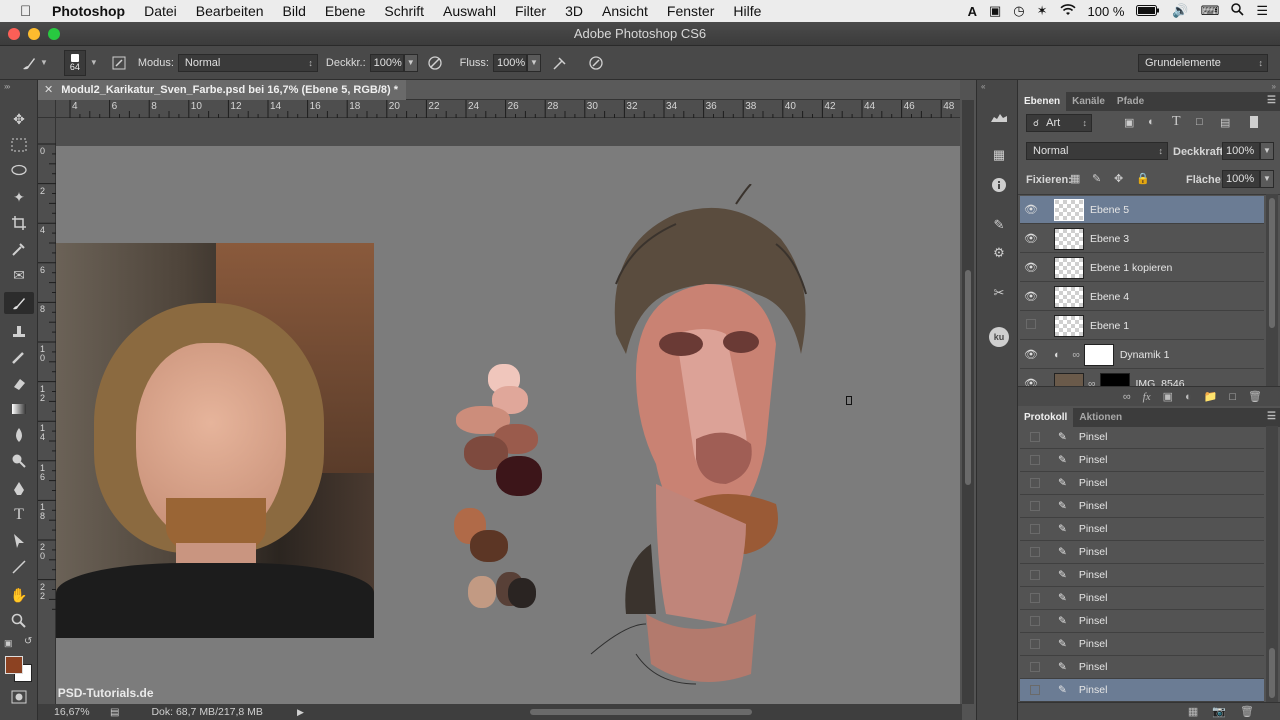 Image resolution: width=1280 pixels, height=720 pixels. I want to click on zoom-level: 16,67%, so click(79, 712).